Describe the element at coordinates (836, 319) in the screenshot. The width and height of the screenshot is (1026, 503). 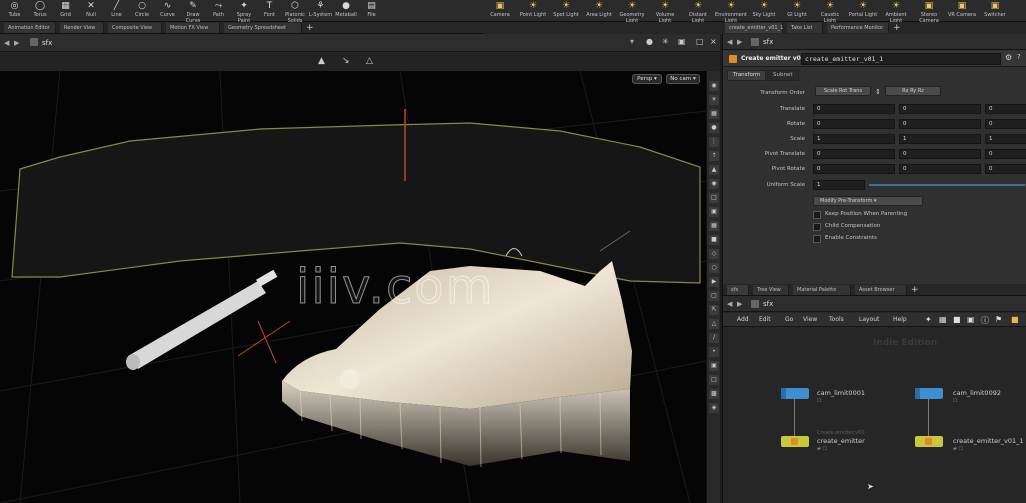
I see `network-menu-item: Tools` at that location.